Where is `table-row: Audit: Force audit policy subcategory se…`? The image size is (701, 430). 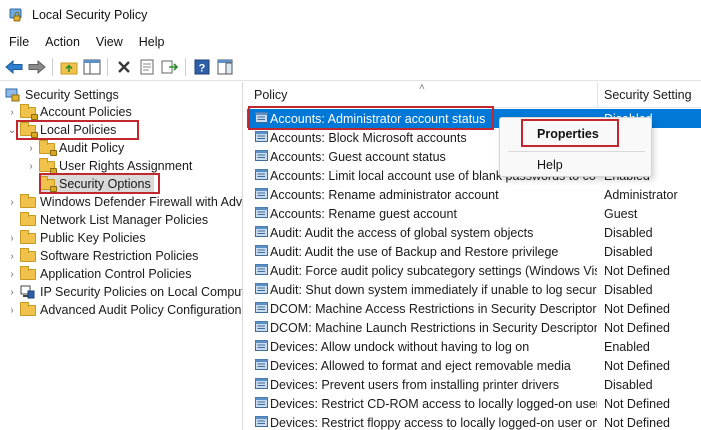
table-row: Audit: Force audit policy subcategory se… is located at coordinates (474, 270).